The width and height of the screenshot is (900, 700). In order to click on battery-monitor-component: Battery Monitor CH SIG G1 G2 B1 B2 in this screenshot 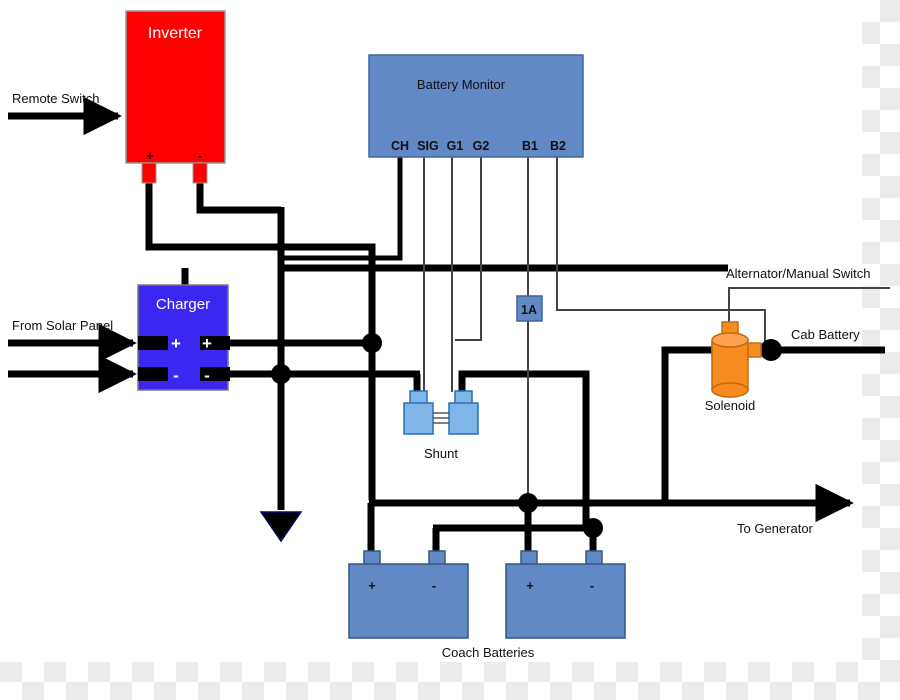, I will do `click(476, 106)`.